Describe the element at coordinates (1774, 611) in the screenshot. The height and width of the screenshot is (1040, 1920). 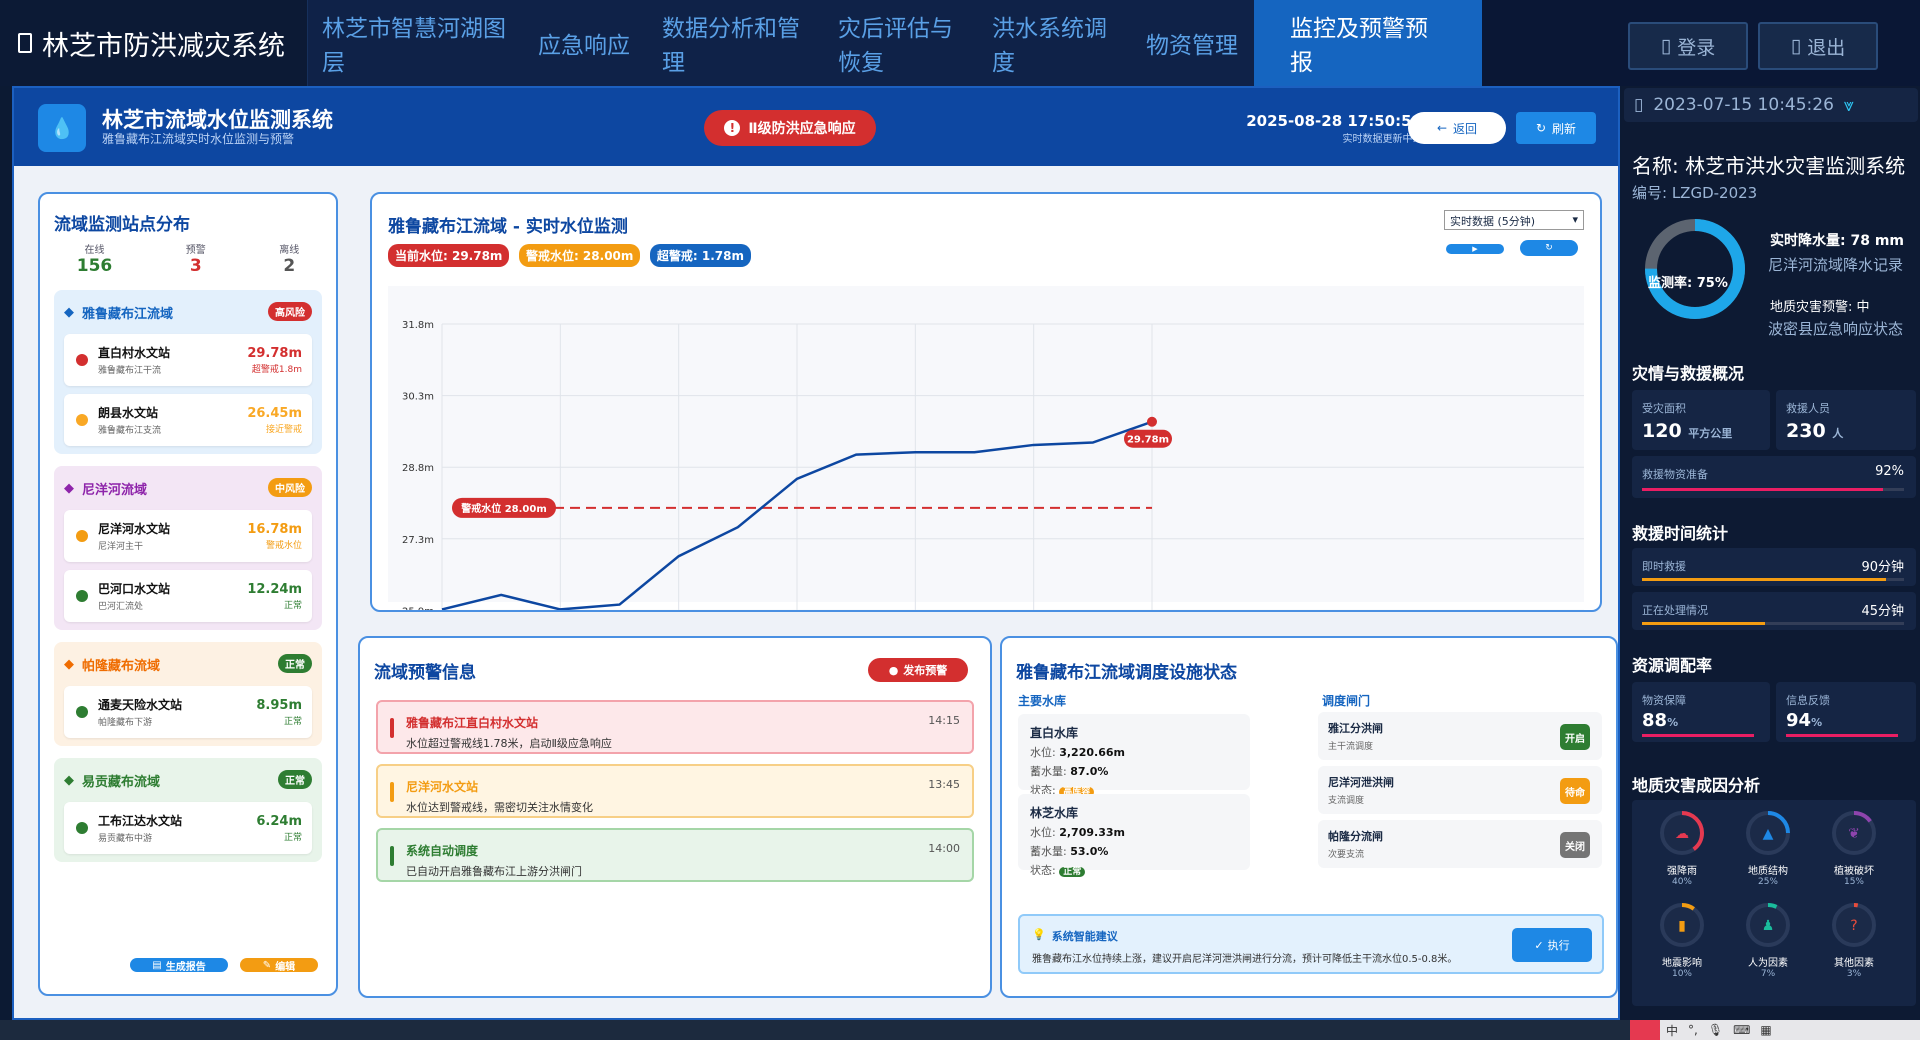
I see `processing-card: 正在处理情况 45分钟` at that location.